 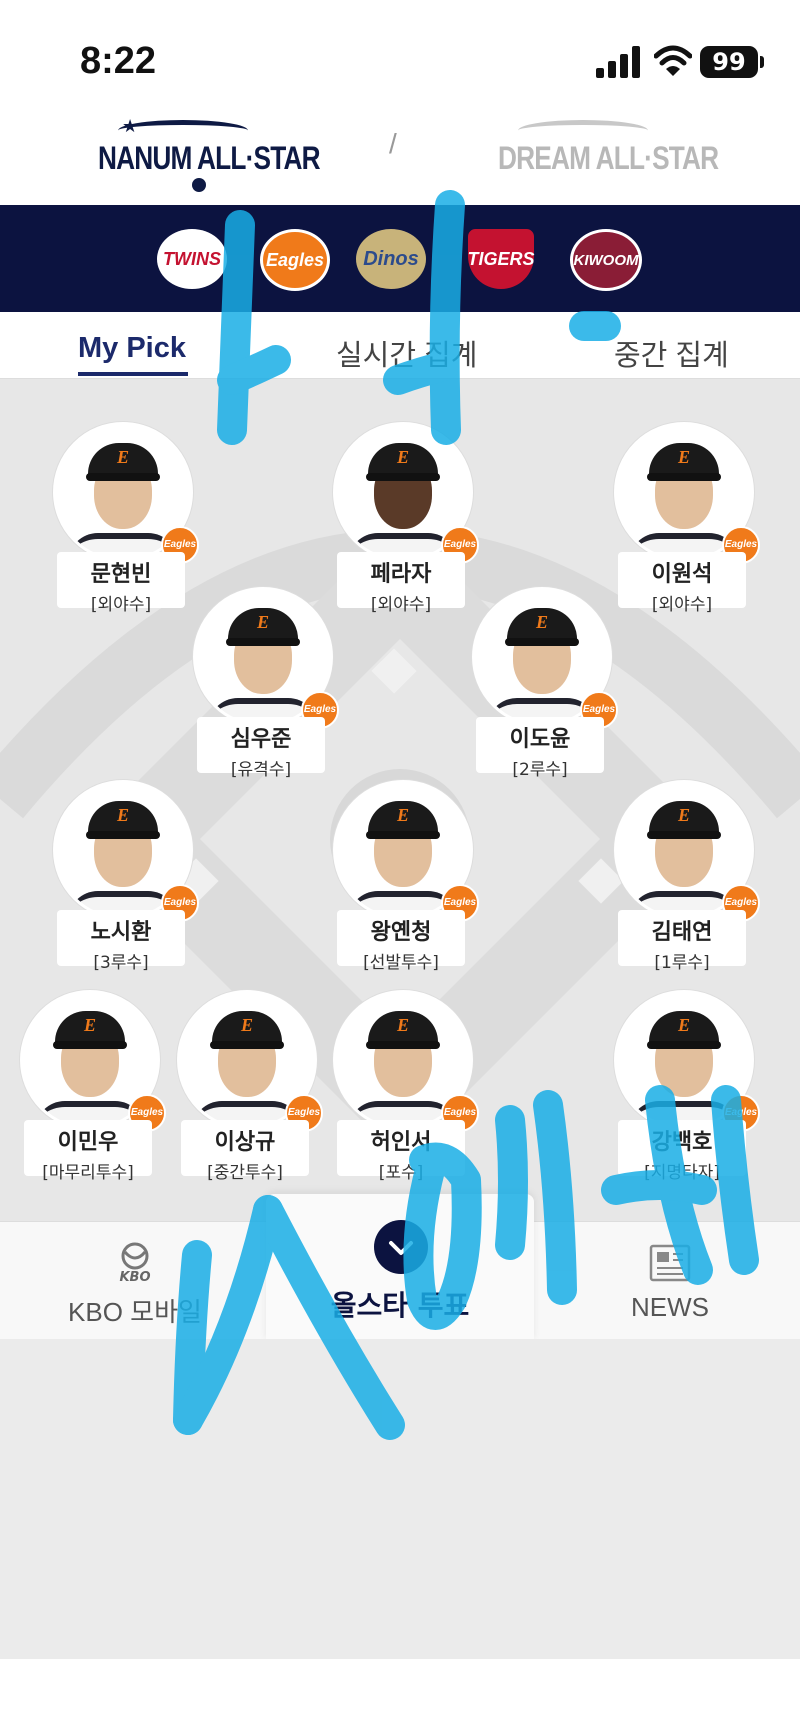 I want to click on player-nameplate: 이원석 [외야수], so click(x=682, y=583).